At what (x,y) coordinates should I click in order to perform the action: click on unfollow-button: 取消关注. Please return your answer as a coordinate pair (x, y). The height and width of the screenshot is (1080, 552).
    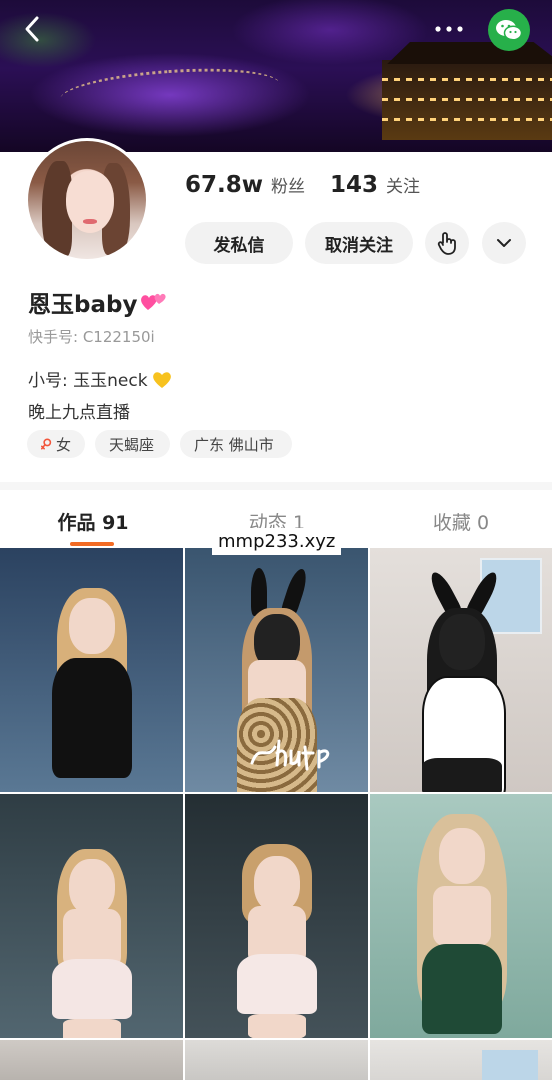
    Looking at the image, I should click on (359, 243).